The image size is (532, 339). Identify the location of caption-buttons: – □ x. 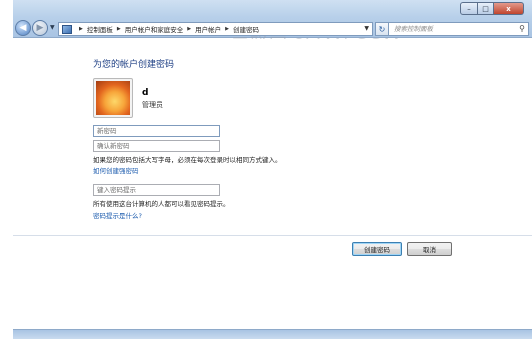
(492, 8).